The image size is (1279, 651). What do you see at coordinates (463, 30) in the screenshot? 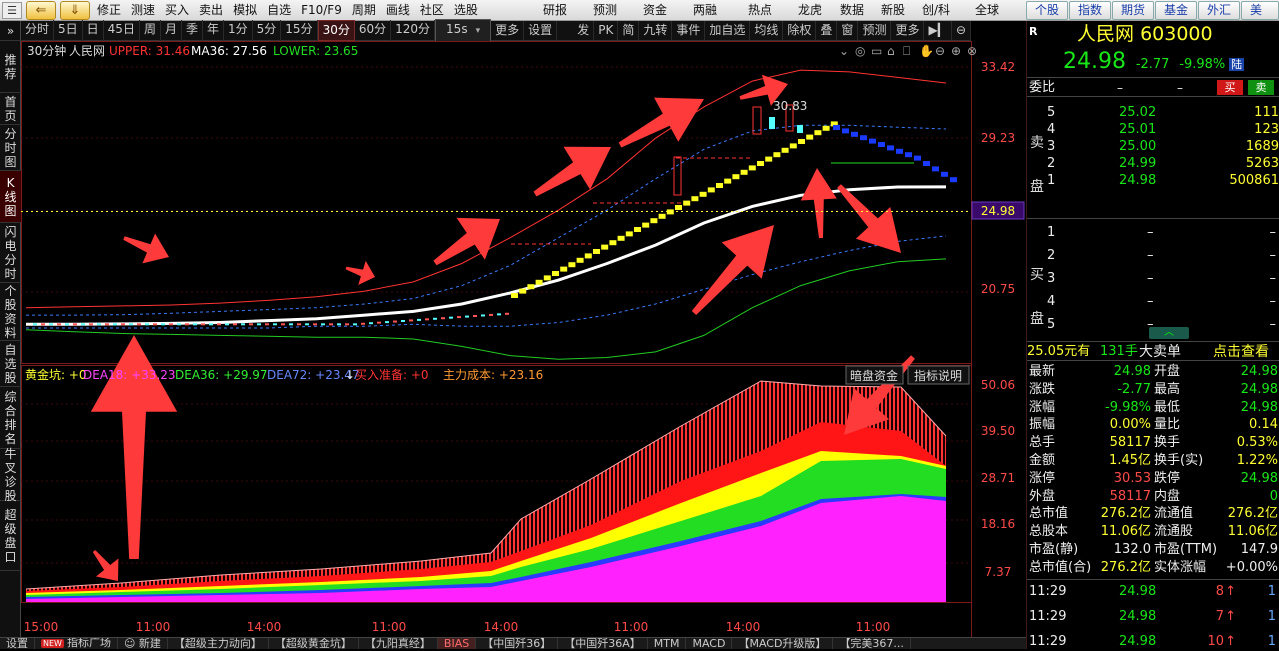
I see `period-select: 15s` at bounding box center [463, 30].